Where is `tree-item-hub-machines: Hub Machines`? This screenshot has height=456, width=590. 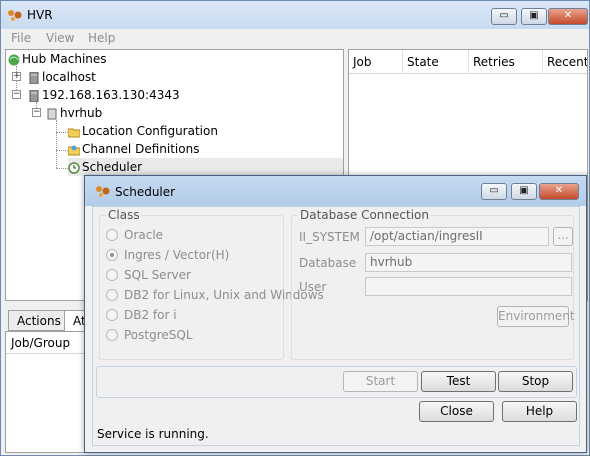
tree-item-hub-machines: Hub Machines is located at coordinates (57, 59).